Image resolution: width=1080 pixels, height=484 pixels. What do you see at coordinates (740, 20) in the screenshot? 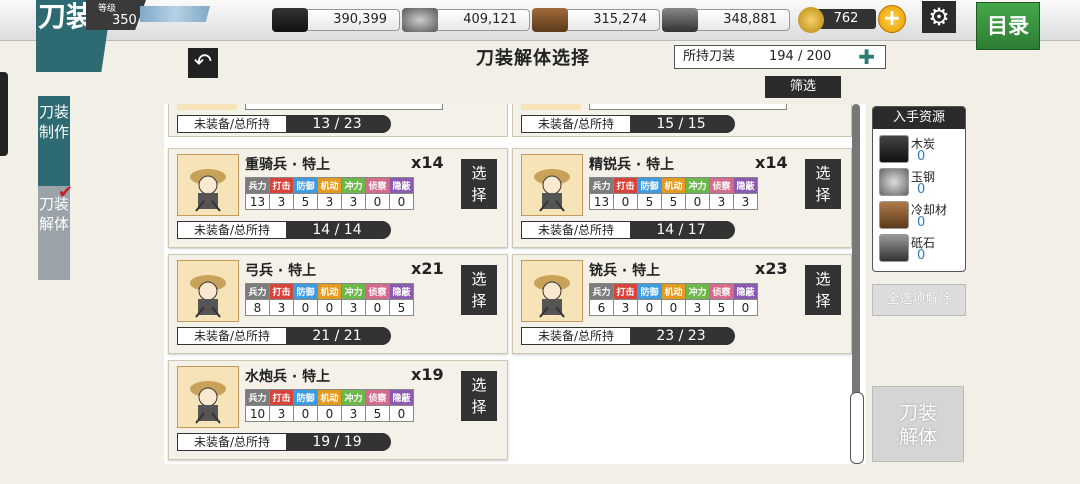
I see `resource-whetstone-value: 348,881` at bounding box center [740, 20].